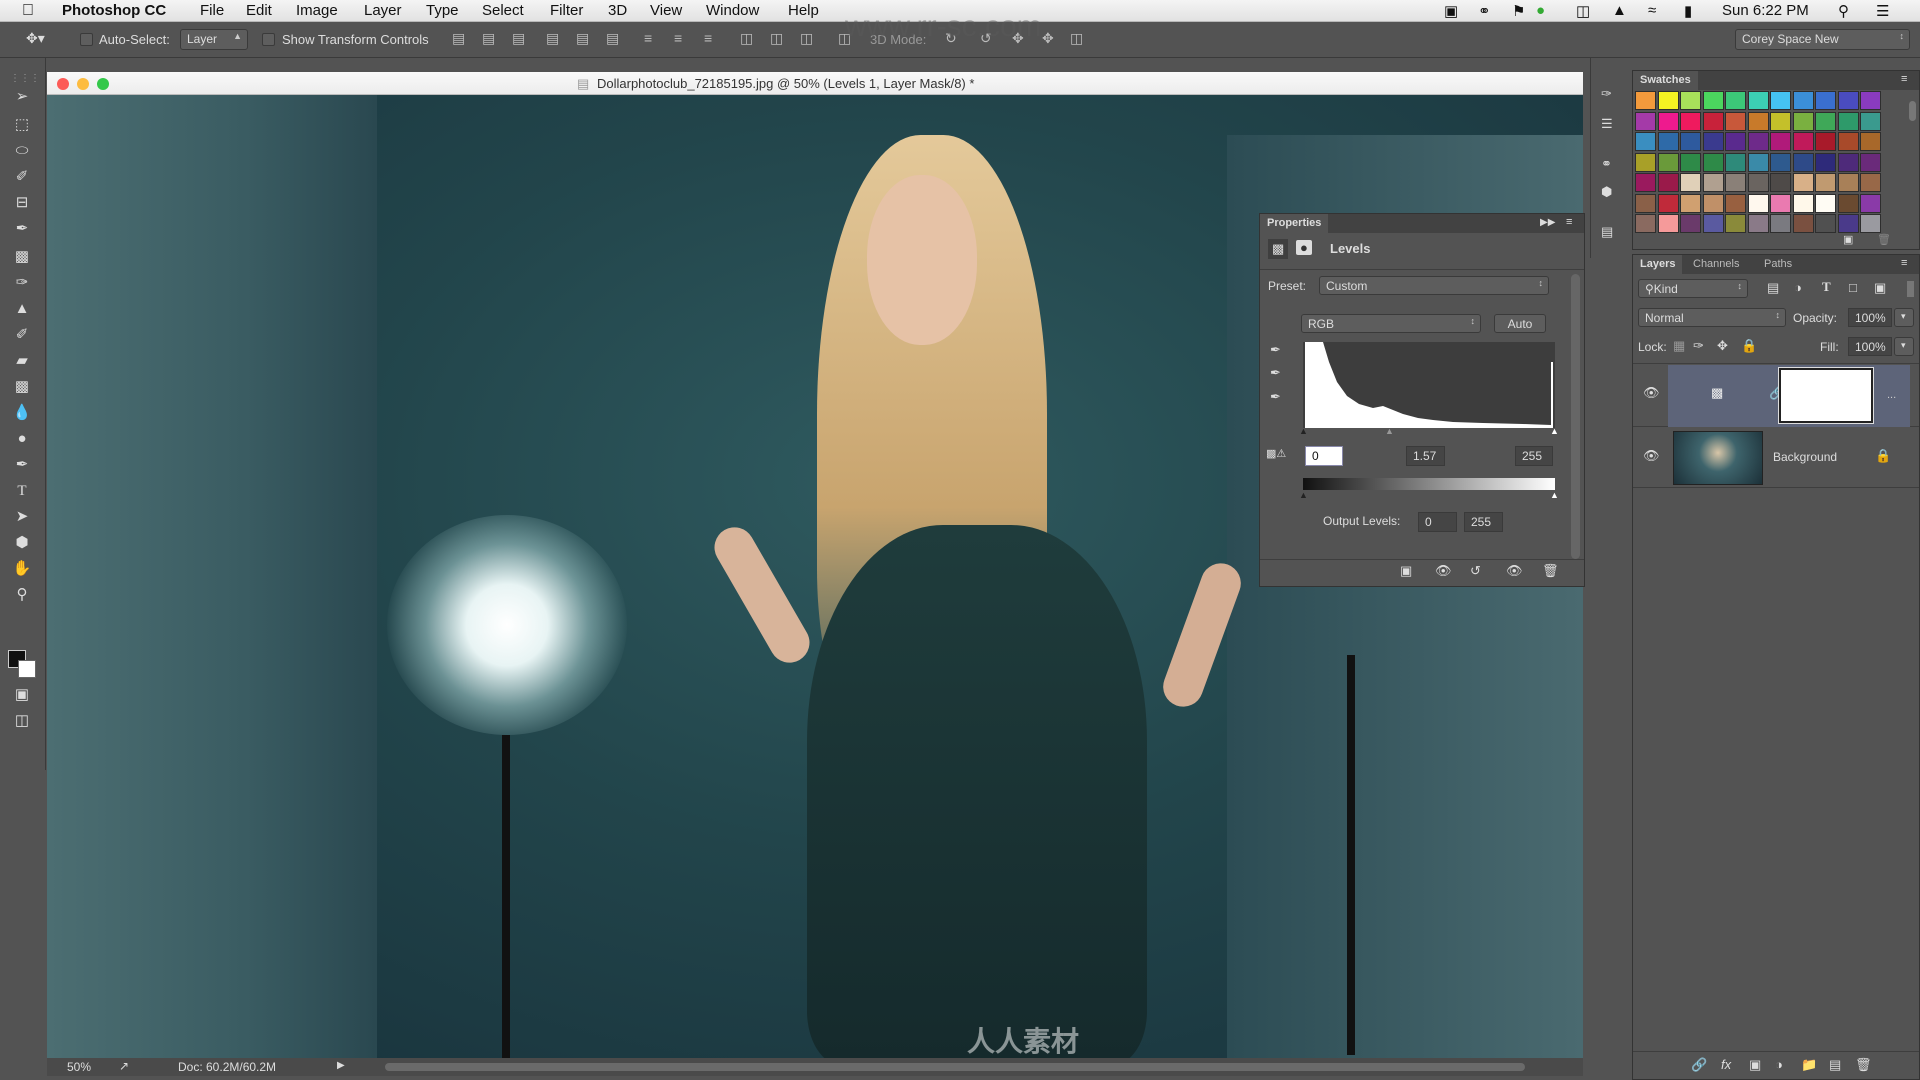 The height and width of the screenshot is (1080, 1920). Describe the element at coordinates (22, 439) in the screenshot. I see `dodge-tool-icon: ●` at that location.